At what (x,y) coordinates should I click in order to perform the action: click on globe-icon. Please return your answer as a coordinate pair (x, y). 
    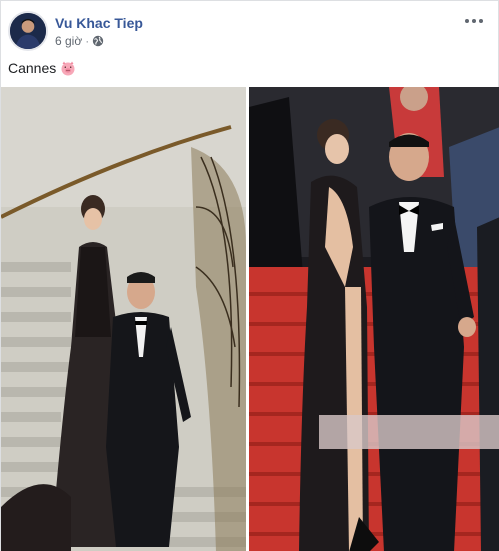
    Looking at the image, I should click on (98, 41).